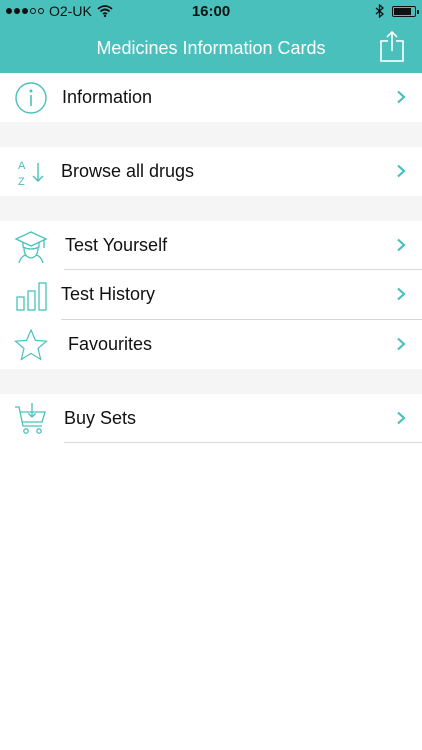 This screenshot has height=750, width=422. Describe the element at coordinates (21, 182) in the screenshot. I see `svg-text: Z` at that location.